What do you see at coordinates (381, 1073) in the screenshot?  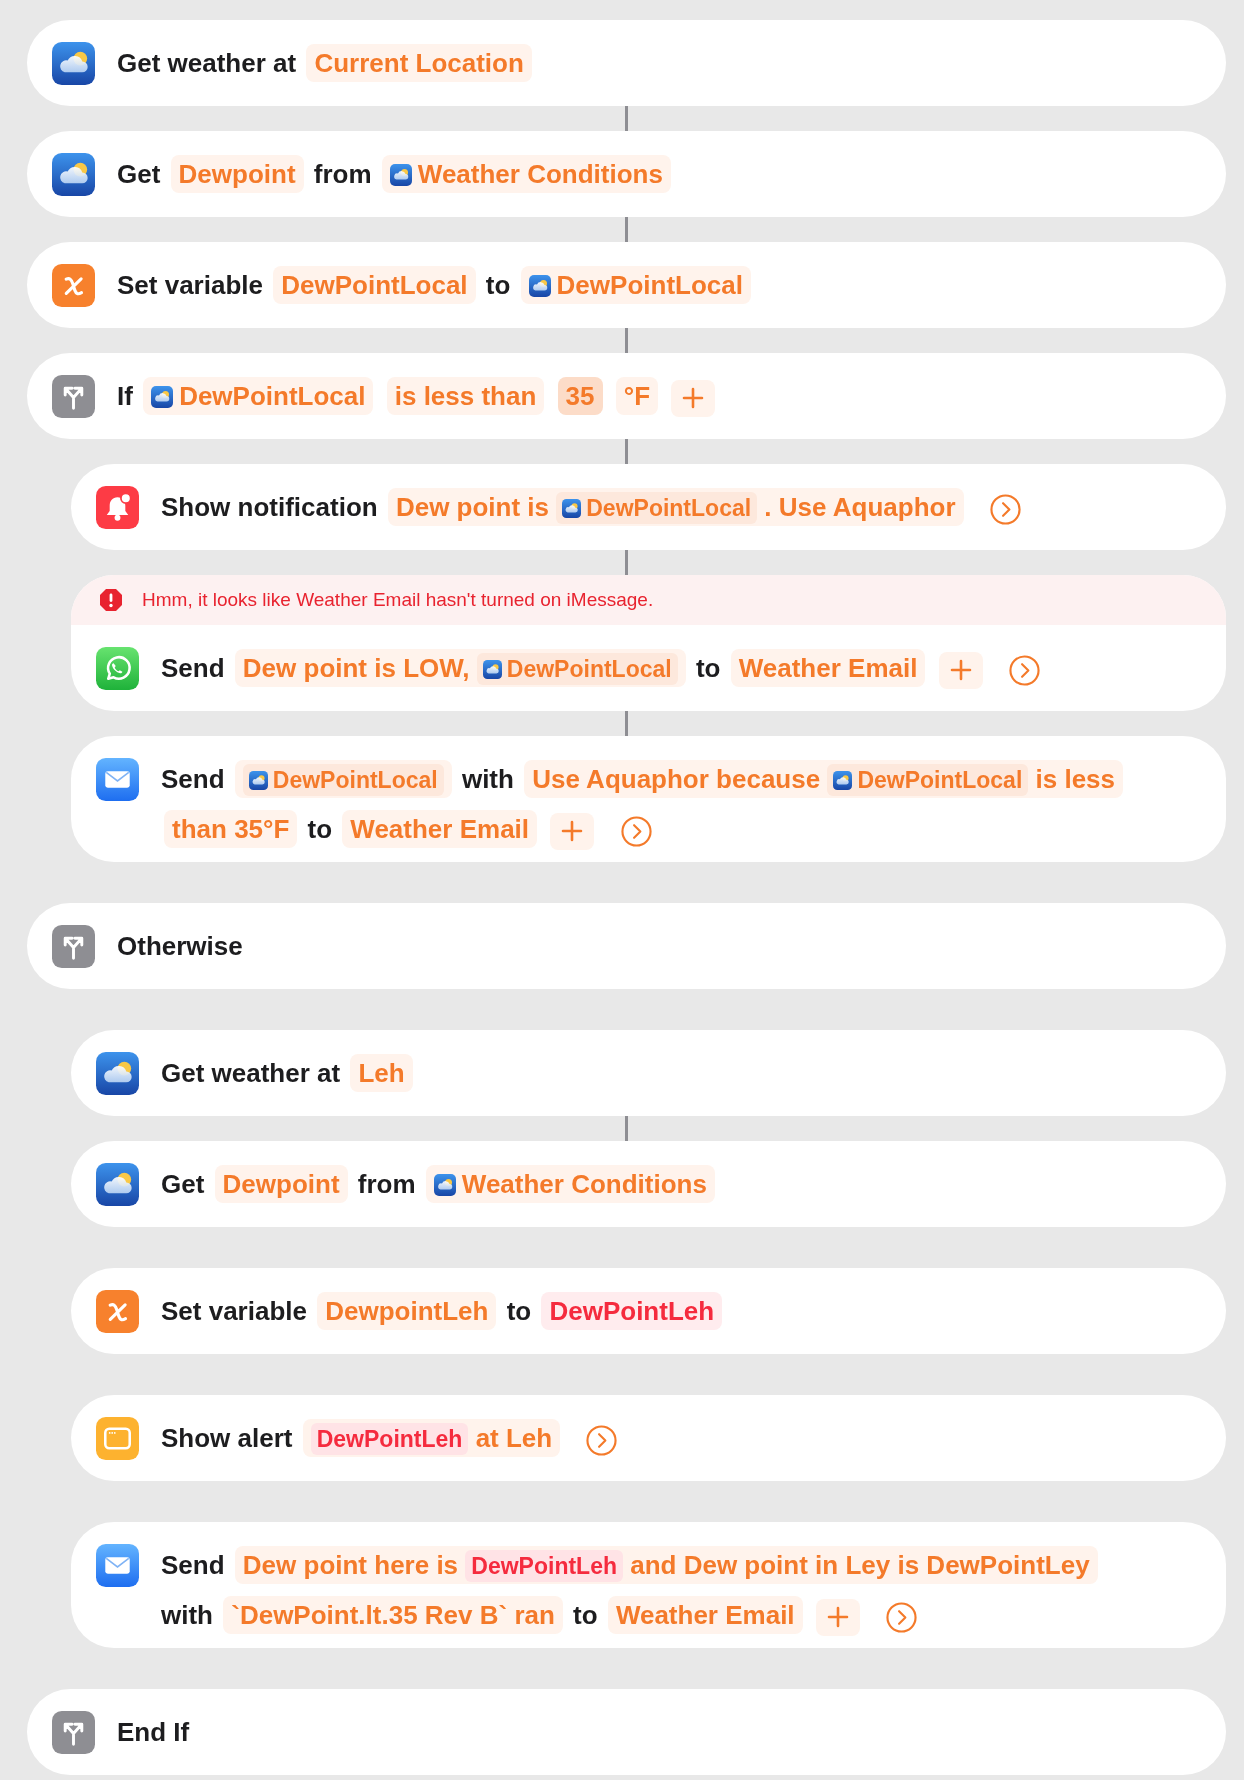 I see `parameter-token: Leh` at bounding box center [381, 1073].